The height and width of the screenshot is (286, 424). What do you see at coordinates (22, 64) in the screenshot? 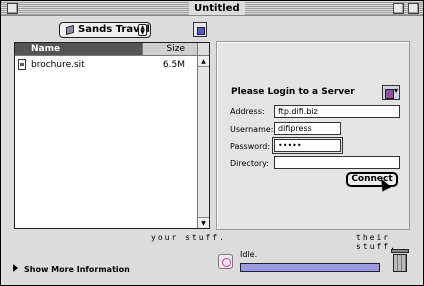
I see `archive-file-icon` at bounding box center [22, 64].